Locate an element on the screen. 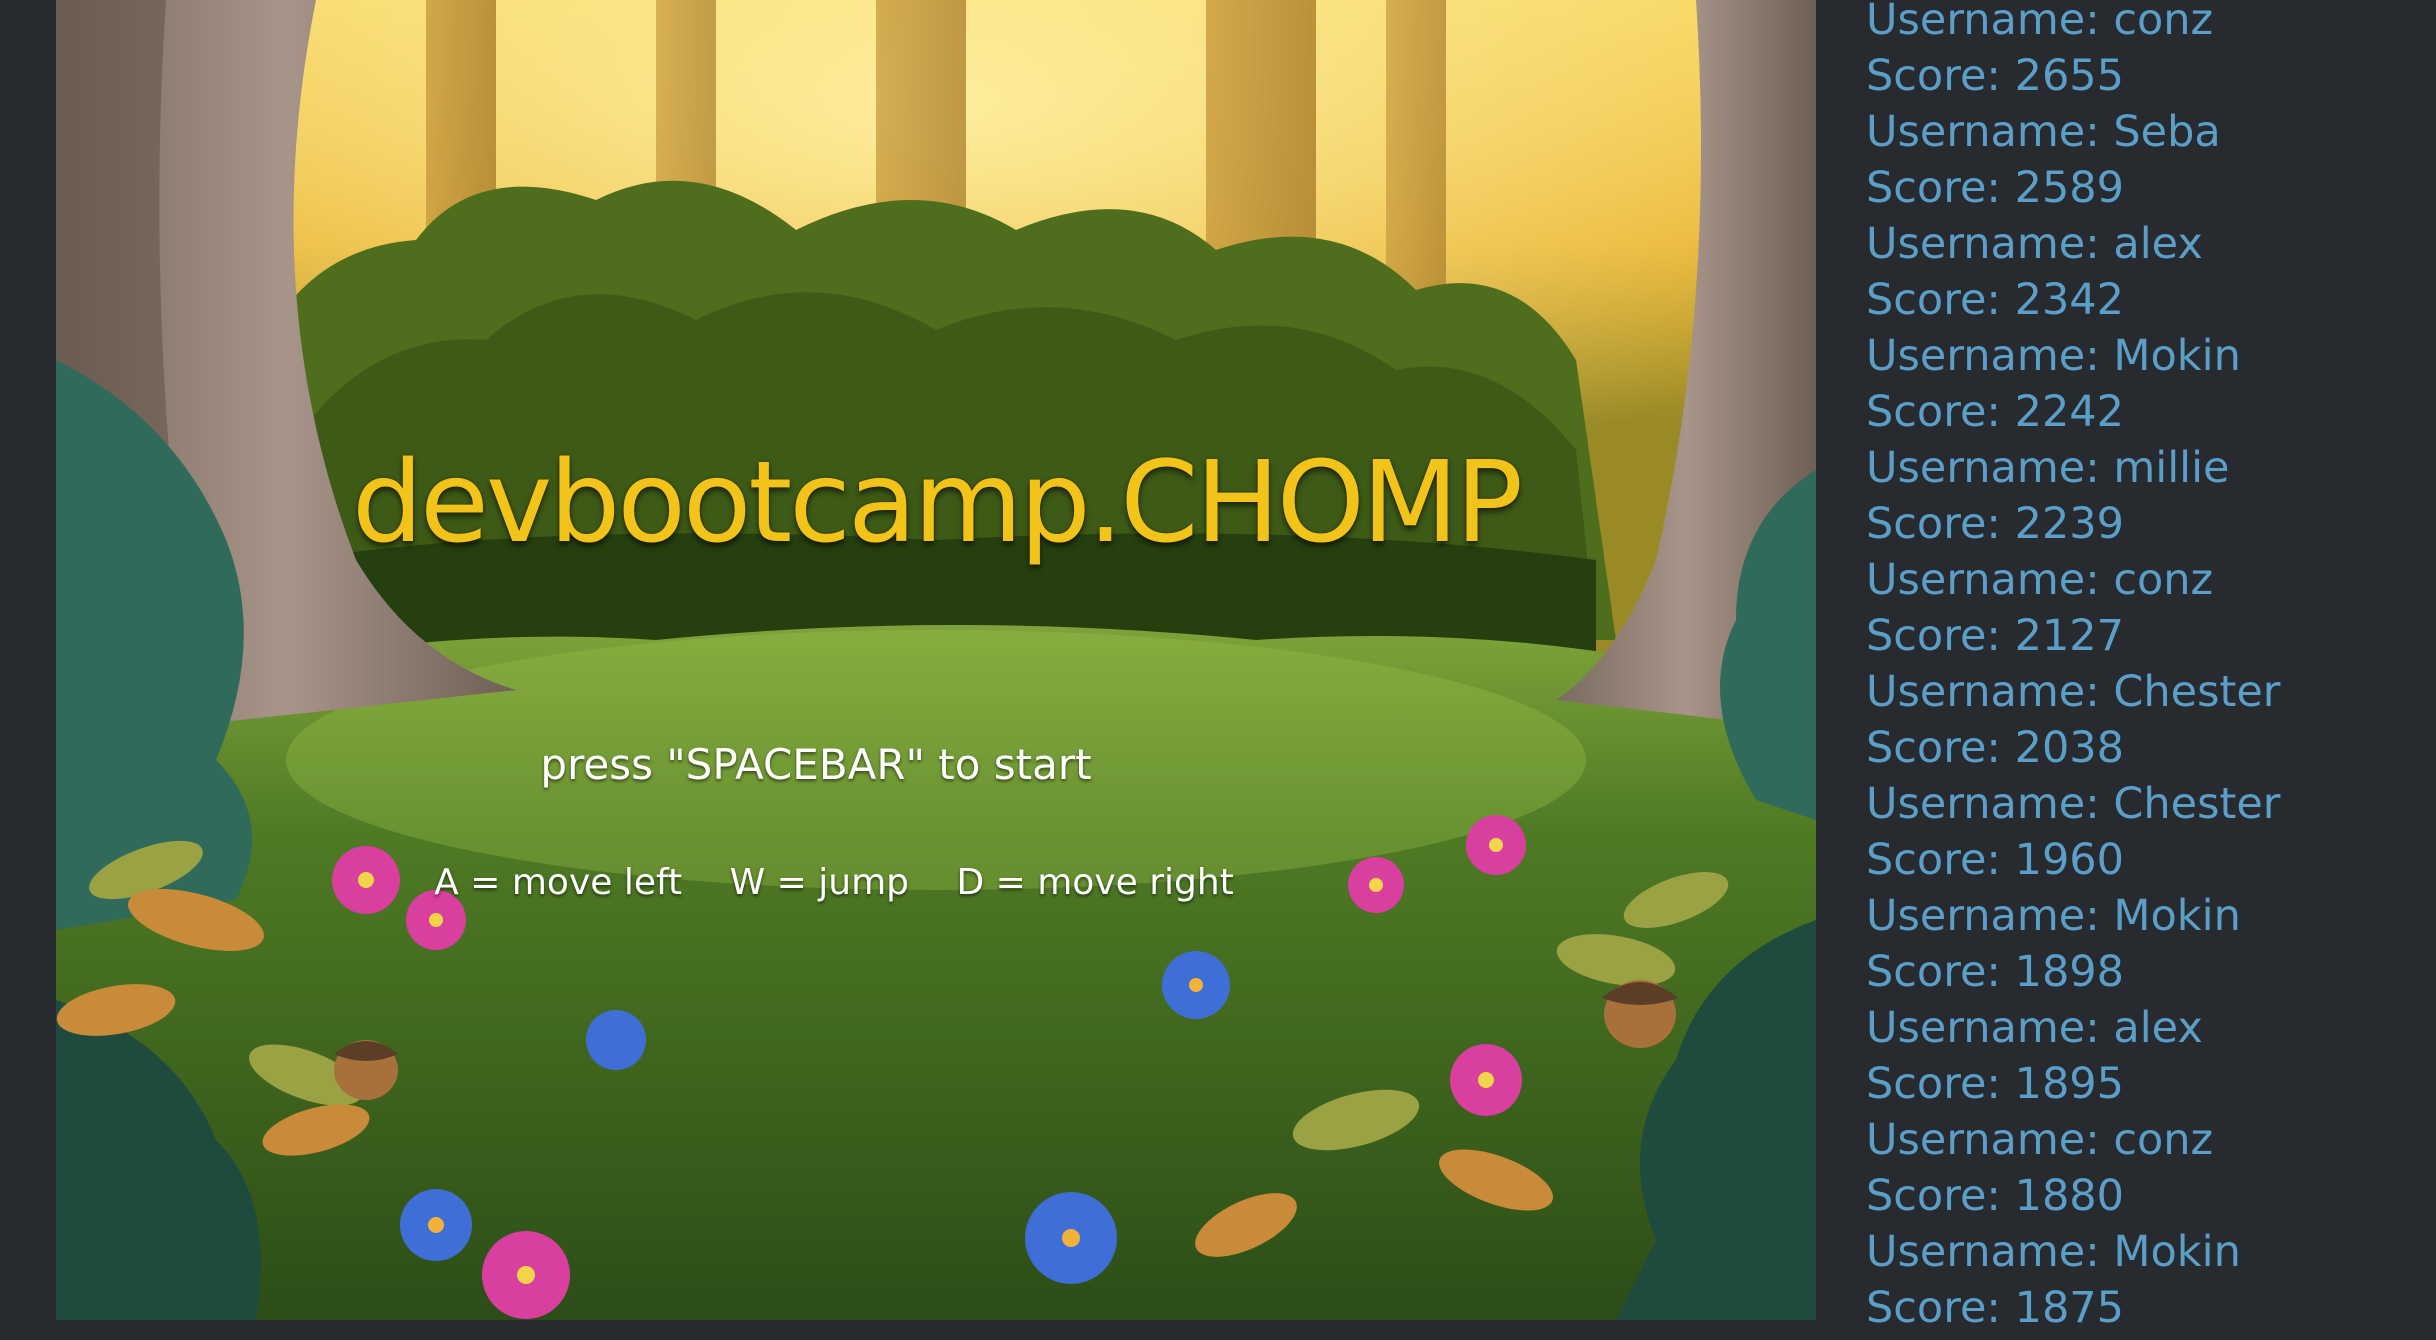 This screenshot has height=1340, width=2436. score-entry: Username: conz Score: 2655 is located at coordinates (2146, 52).